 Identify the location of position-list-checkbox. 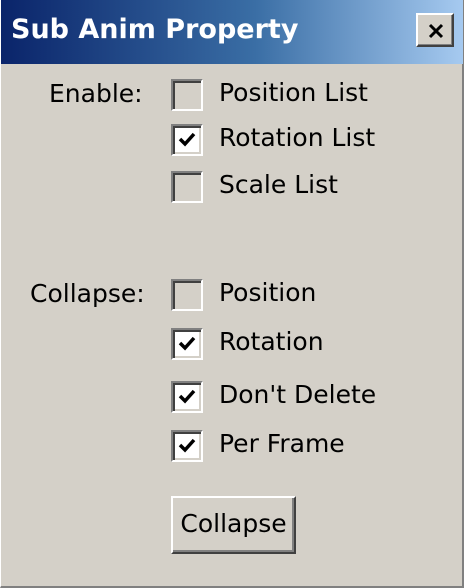
(187, 95).